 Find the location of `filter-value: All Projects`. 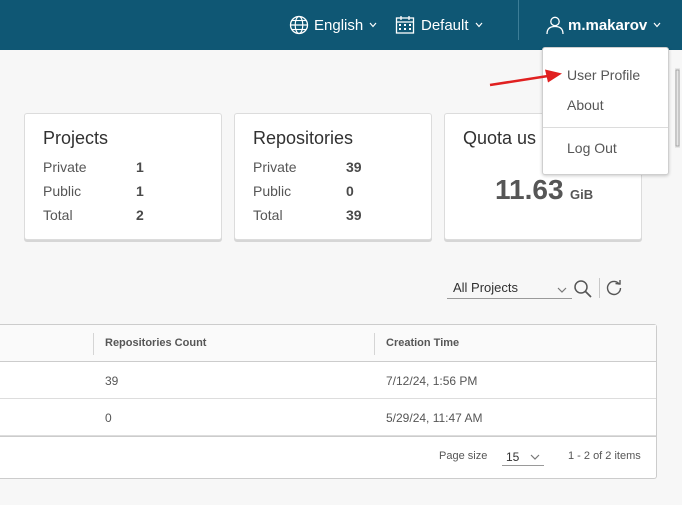

filter-value: All Projects is located at coordinates (486, 287).